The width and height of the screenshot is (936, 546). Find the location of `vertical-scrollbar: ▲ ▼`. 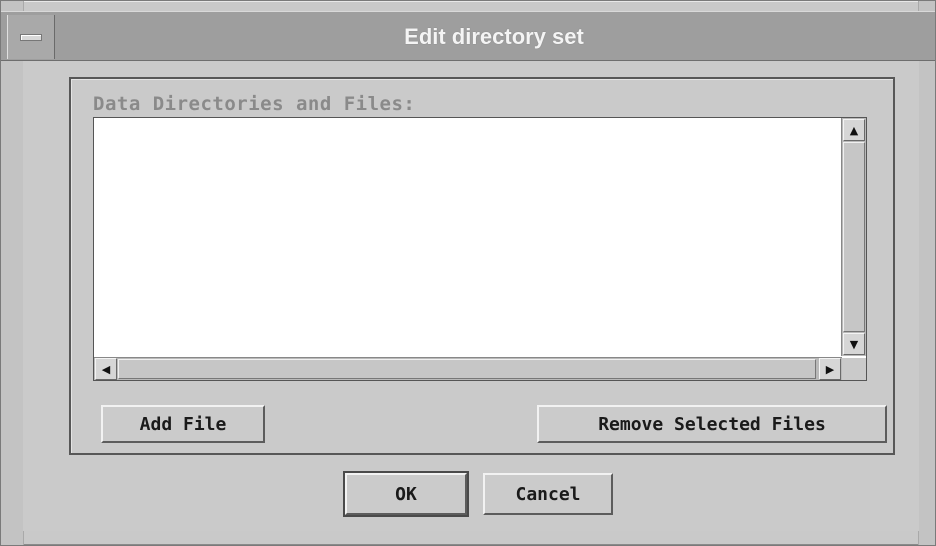

vertical-scrollbar: ▲ ▼ is located at coordinates (853, 237).